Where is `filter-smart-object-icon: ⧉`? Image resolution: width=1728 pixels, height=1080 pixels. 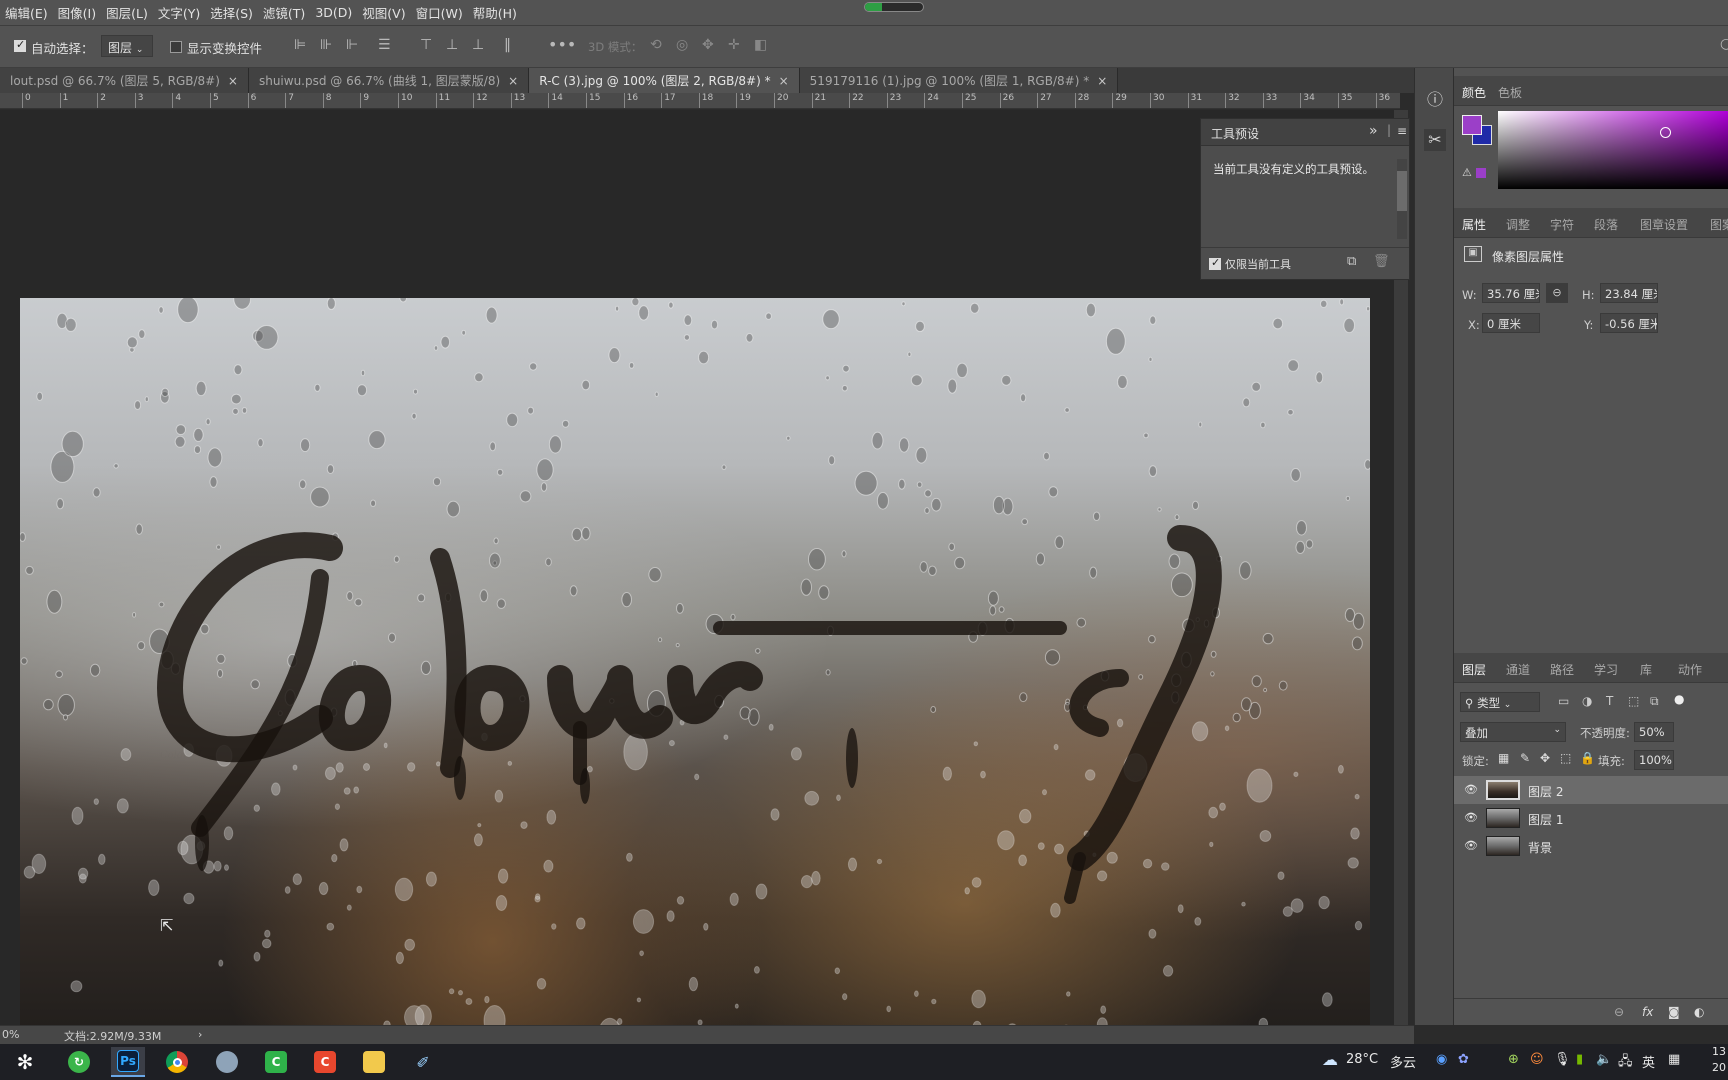
filter-smart-object-icon: ⧉ is located at coordinates (1654, 701).